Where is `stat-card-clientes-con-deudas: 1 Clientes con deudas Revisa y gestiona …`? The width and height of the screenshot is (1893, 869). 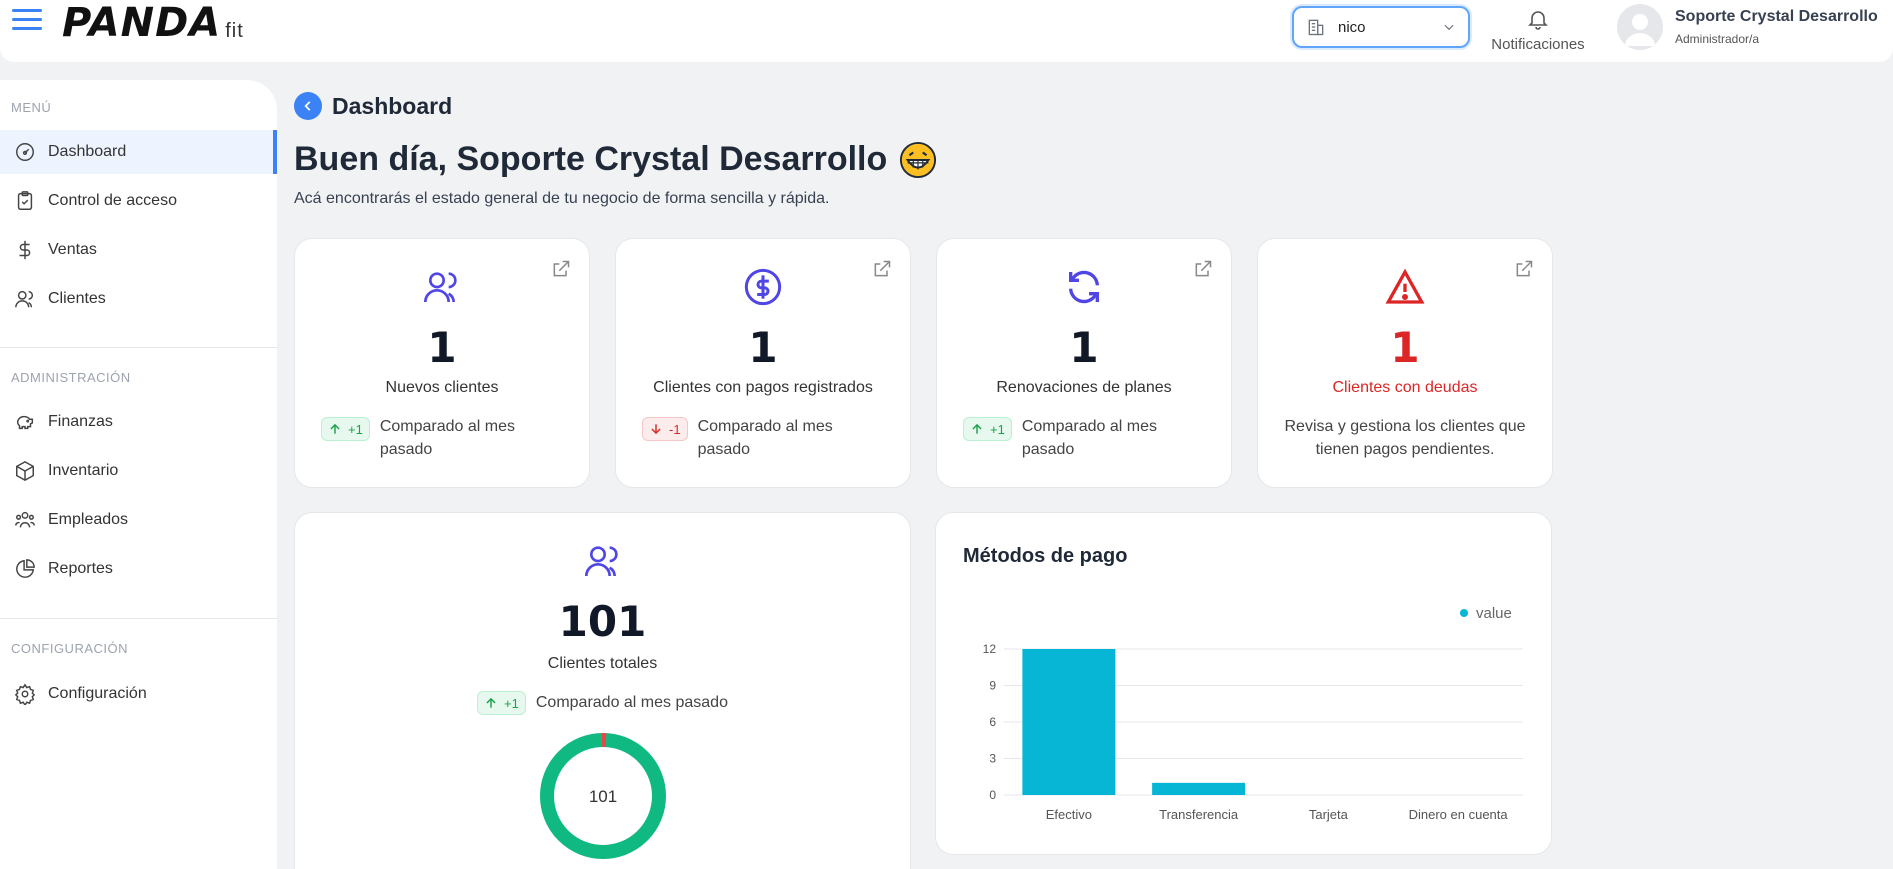 stat-card-clientes-con-deudas: 1 Clientes con deudas Revisa y gestiona … is located at coordinates (1405, 363).